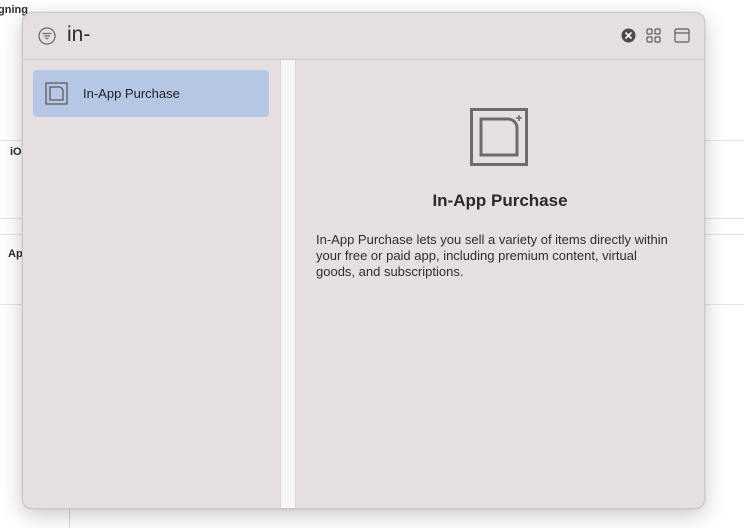  I want to click on search-input: in-, so click(78, 35).